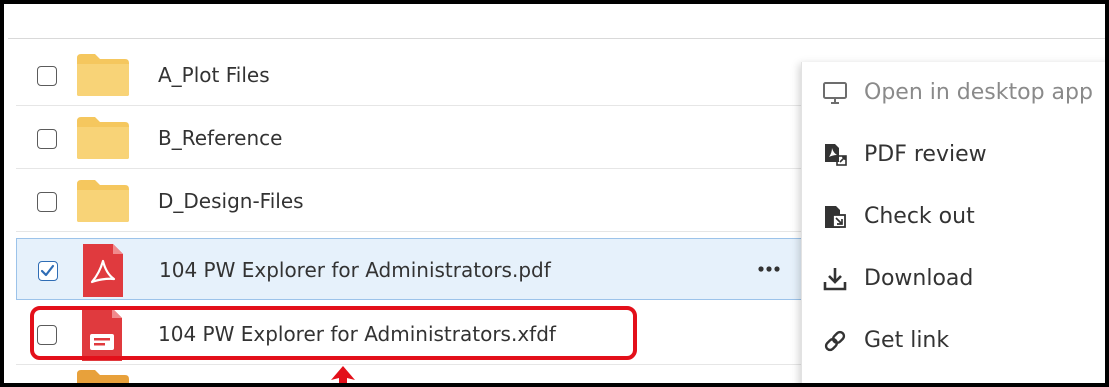 This screenshot has width=1109, height=387. Describe the element at coordinates (953, 155) in the screenshot. I see `menu-item-pdf-review: PDF review` at that location.